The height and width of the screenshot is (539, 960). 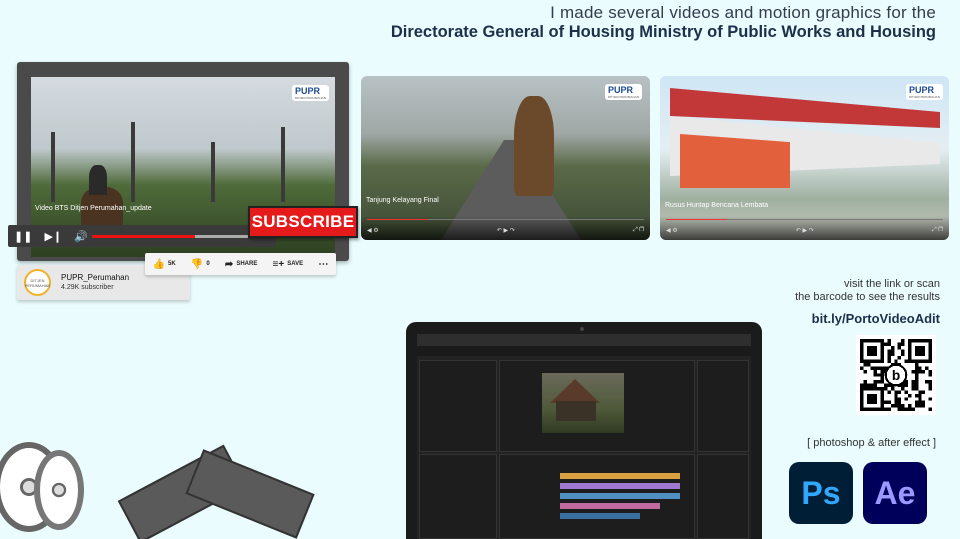 I want to click on channel-name: PUPR_Perumahan, so click(x=95, y=277).